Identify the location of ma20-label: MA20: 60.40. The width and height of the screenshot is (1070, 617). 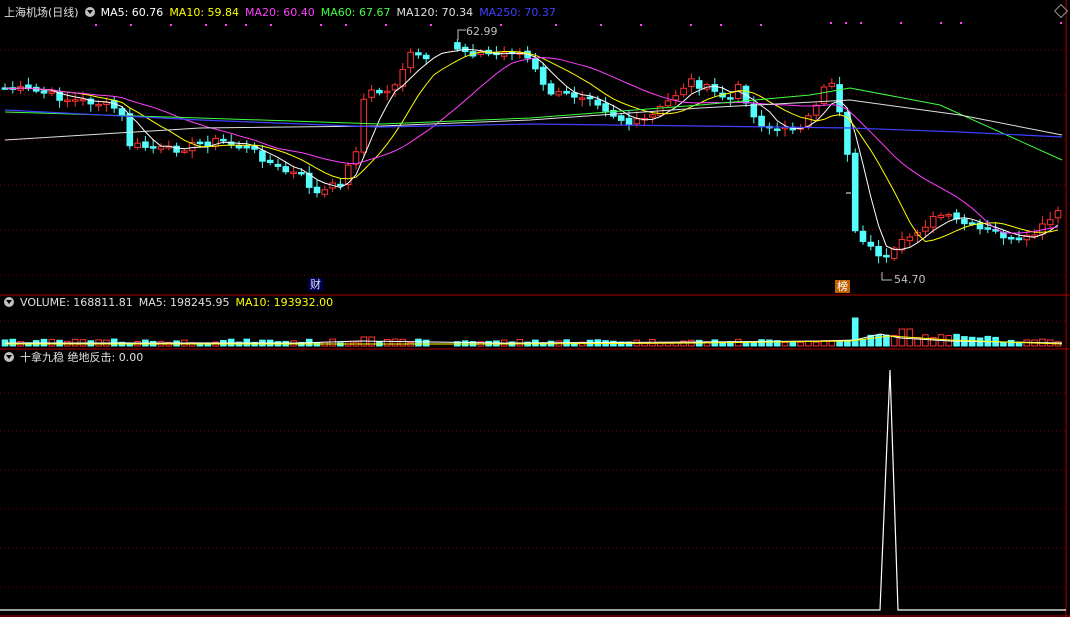
(280, 12).